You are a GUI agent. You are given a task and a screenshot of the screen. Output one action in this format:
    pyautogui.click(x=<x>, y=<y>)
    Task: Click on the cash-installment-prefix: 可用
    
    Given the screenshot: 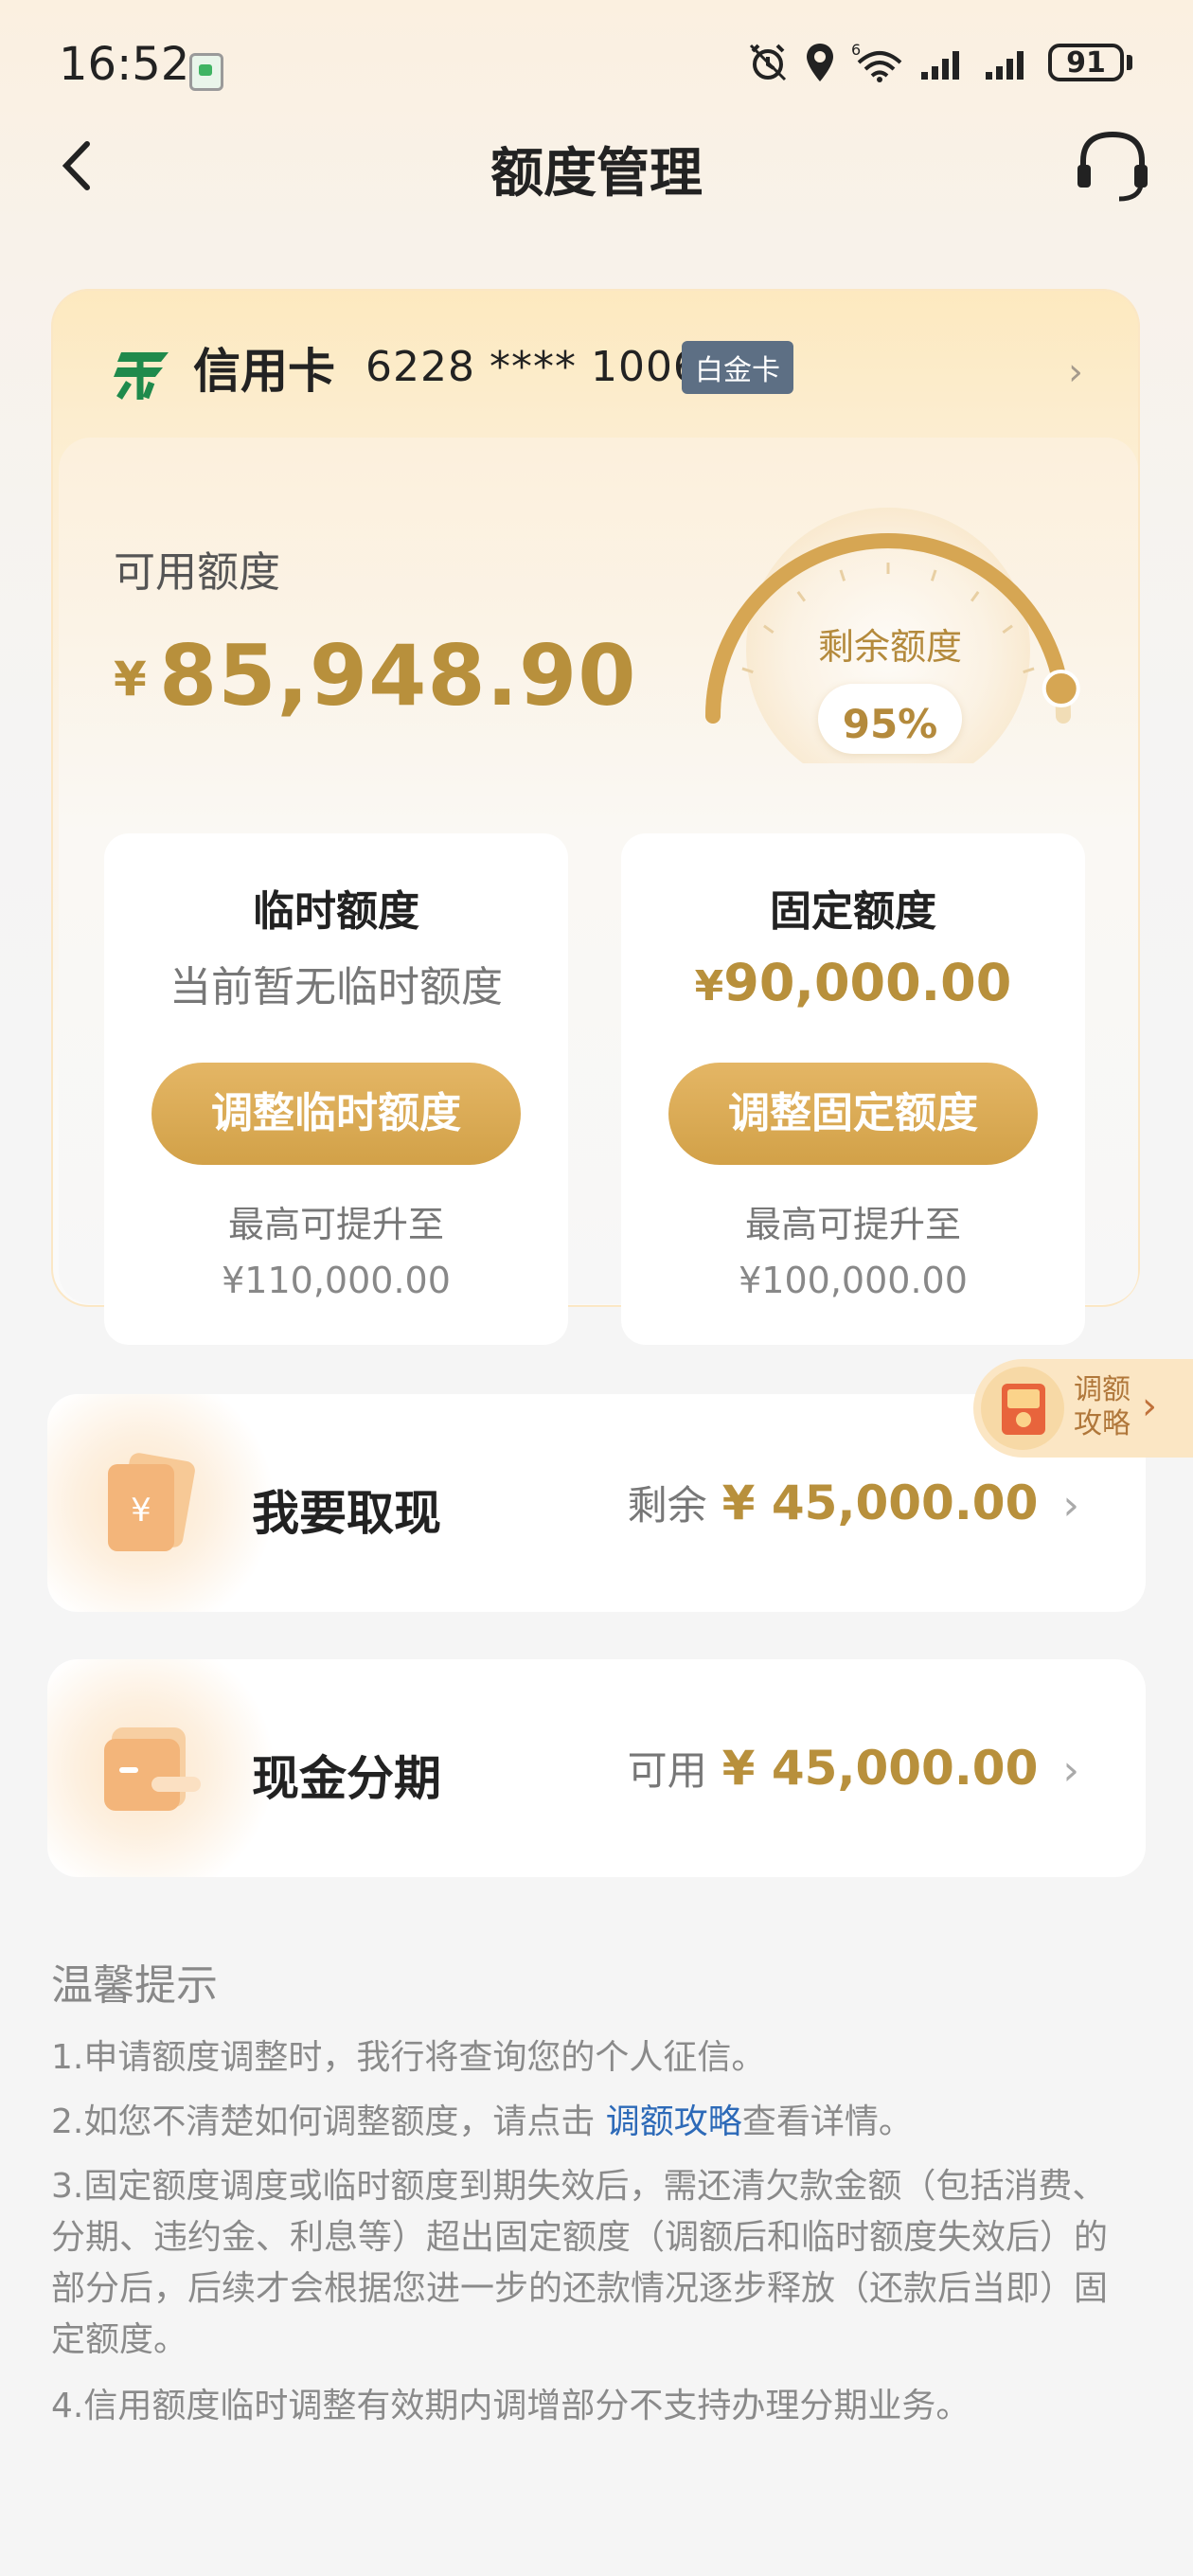 What is the action you would take?
    pyautogui.click(x=667, y=1770)
    